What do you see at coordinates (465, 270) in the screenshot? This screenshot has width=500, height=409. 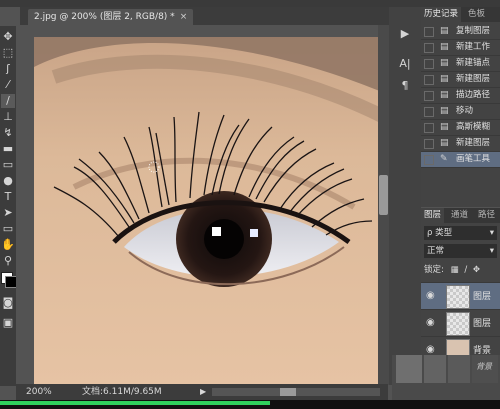 I see `lock-paint-icon: /` at bounding box center [465, 270].